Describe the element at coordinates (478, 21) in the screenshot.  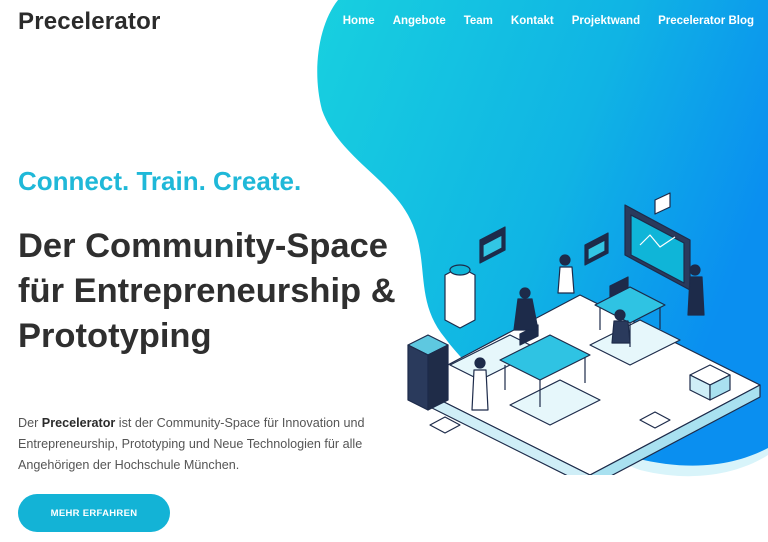
I see `nav-team: Team` at that location.